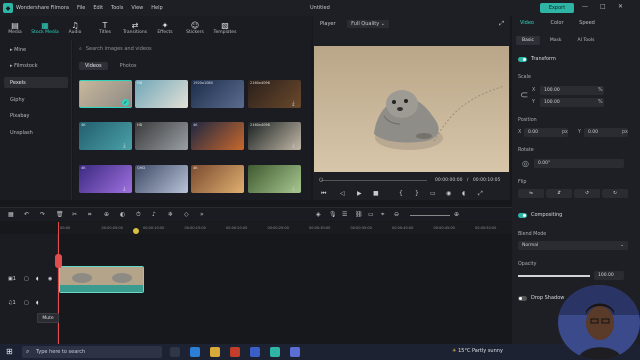 The image size is (640, 360). What do you see at coordinates (572, 102) in the screenshot?
I see `scale-y-field: 100.00` at bounding box center [572, 102].